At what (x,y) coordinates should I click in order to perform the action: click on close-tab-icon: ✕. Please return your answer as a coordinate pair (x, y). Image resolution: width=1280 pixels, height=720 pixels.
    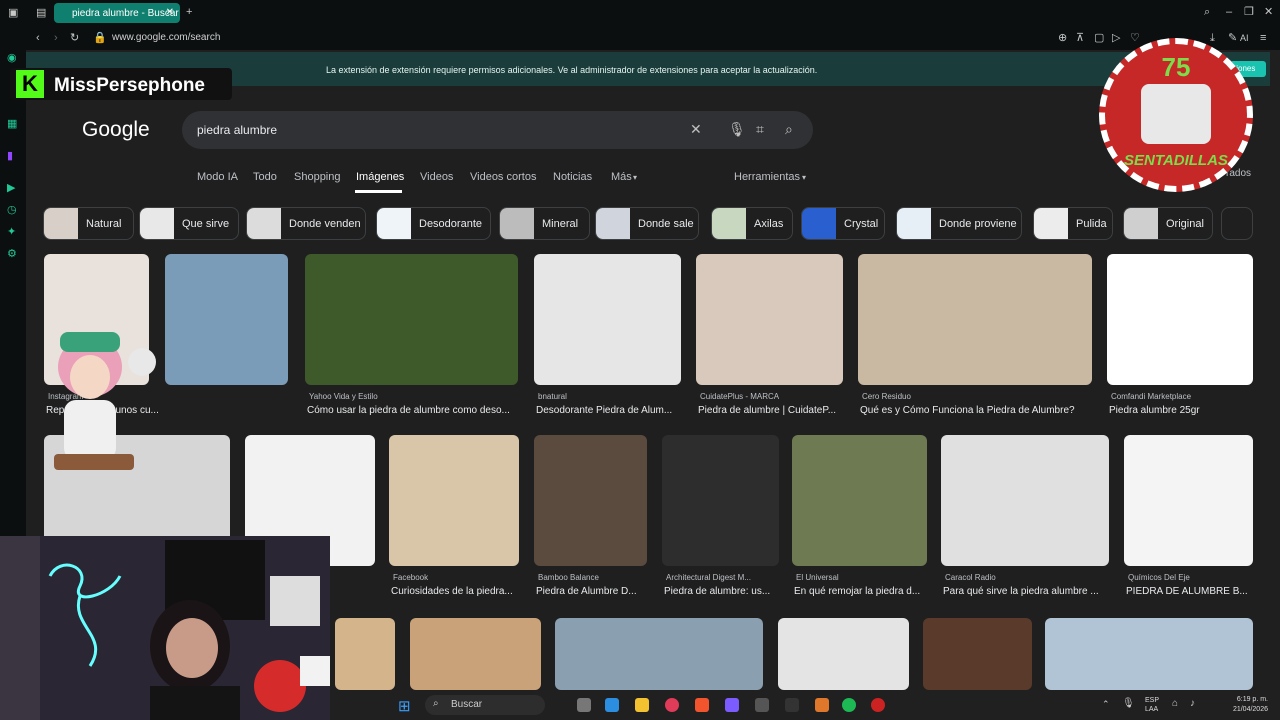
    Looking at the image, I should click on (170, 12).